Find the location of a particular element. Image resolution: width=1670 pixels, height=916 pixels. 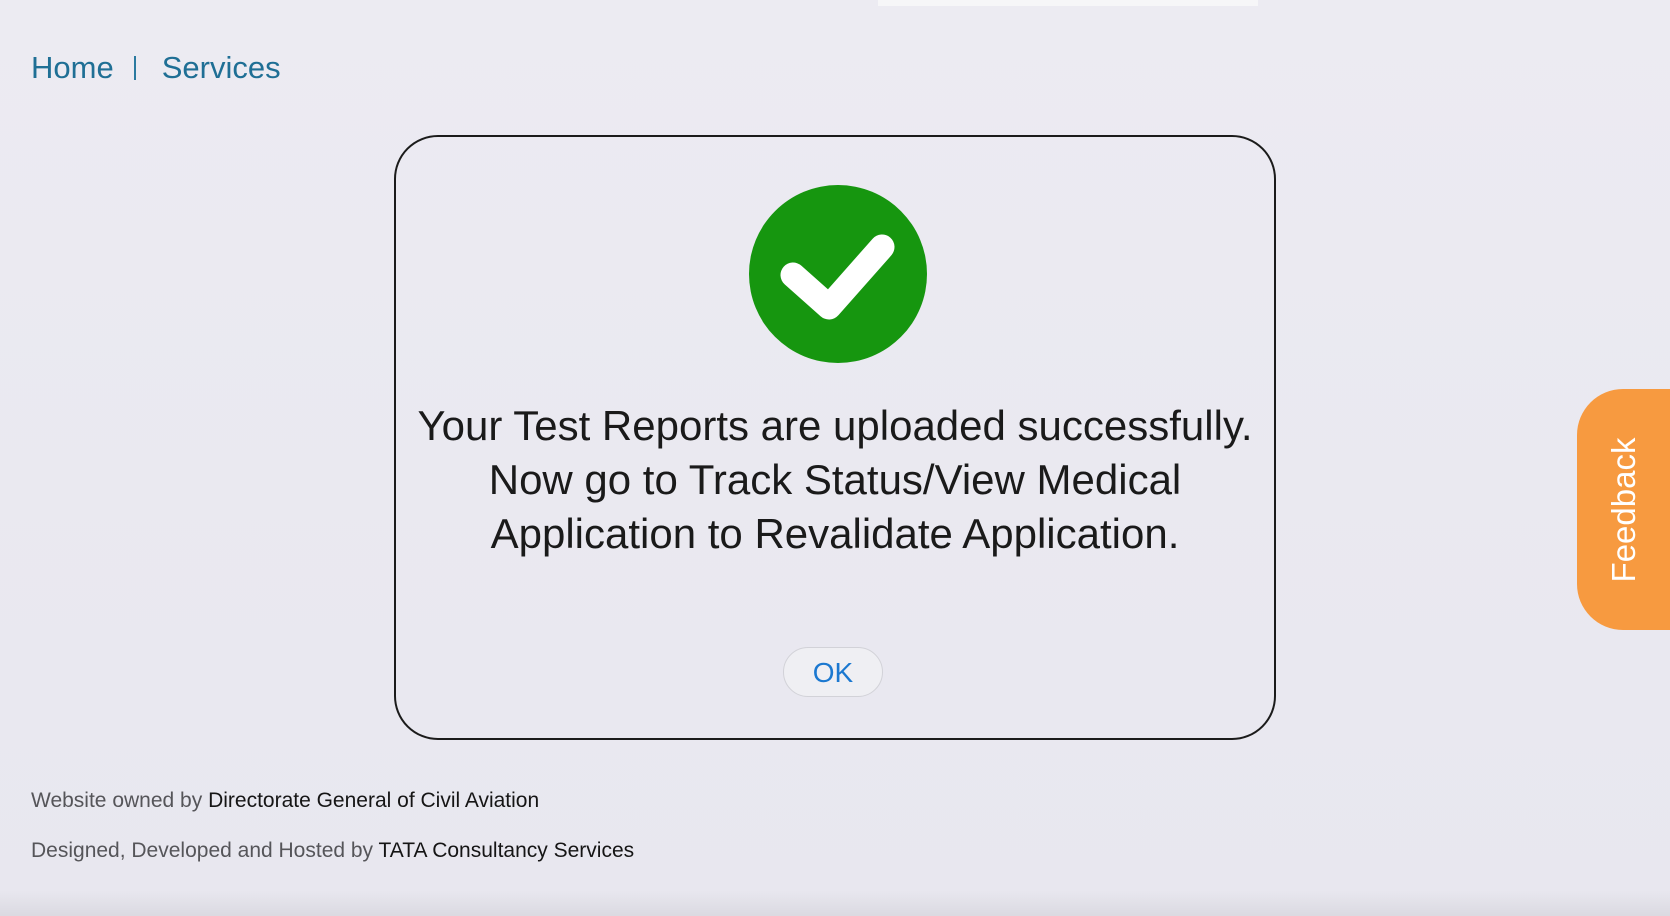

footer-designed-prefix: Designed, Developed and Hosted by is located at coordinates (202, 850).